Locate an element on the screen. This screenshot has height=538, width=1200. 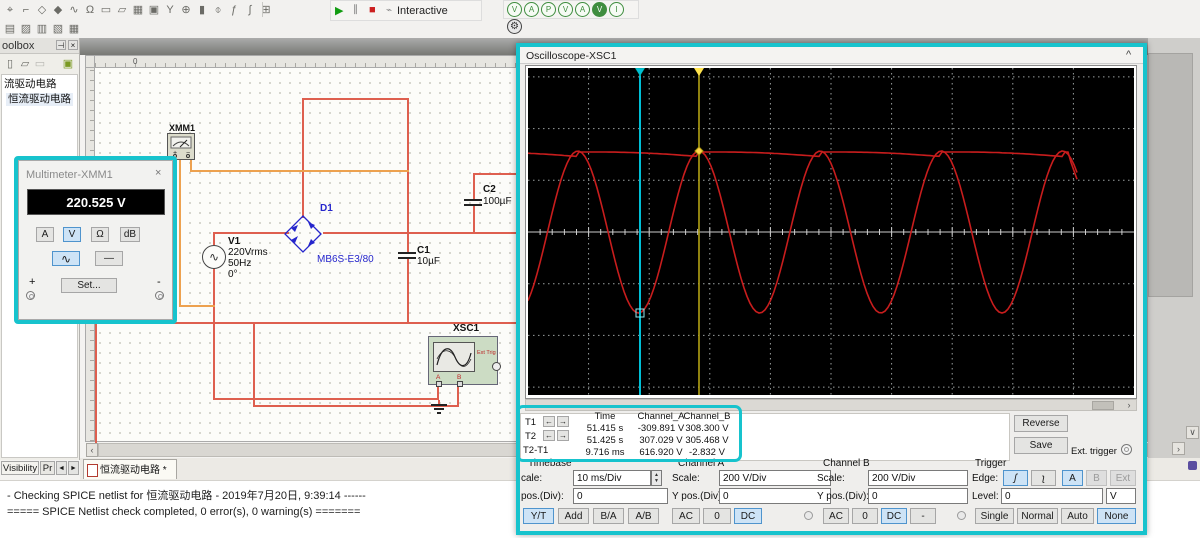
trigger-normal-button: Normal is located at coordinates (1037, 516).